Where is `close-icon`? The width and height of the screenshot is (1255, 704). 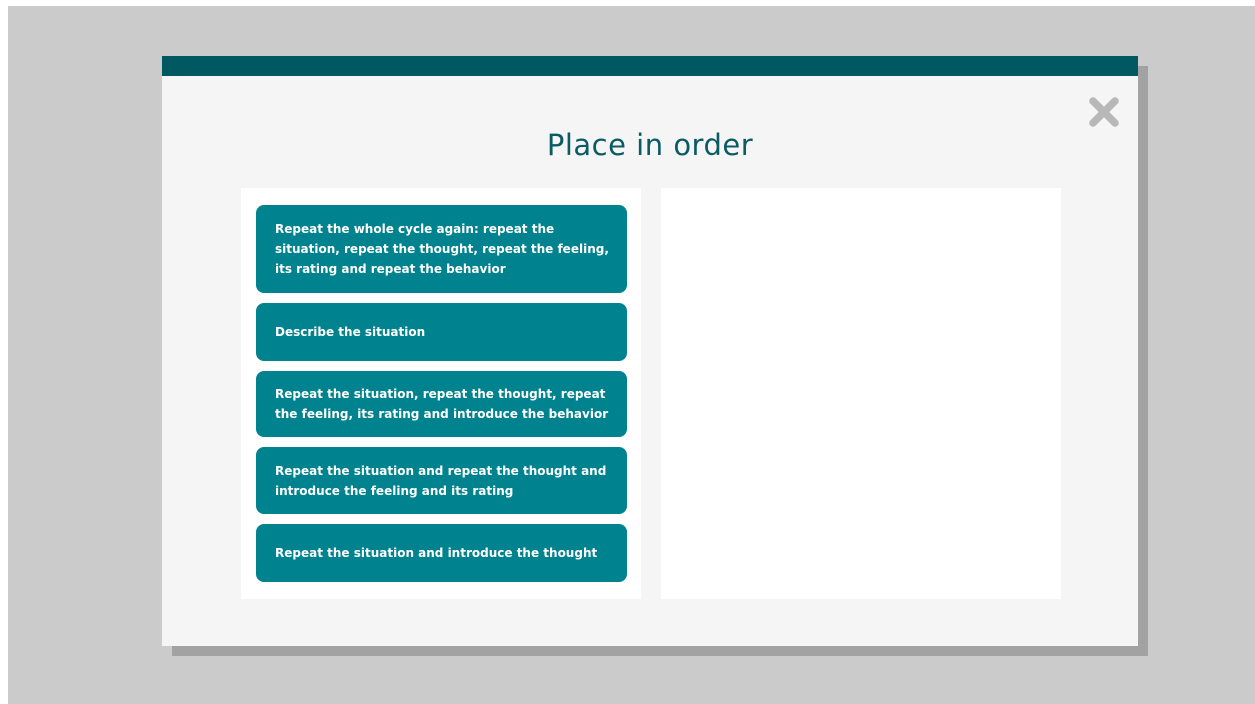
close-icon is located at coordinates (1104, 112).